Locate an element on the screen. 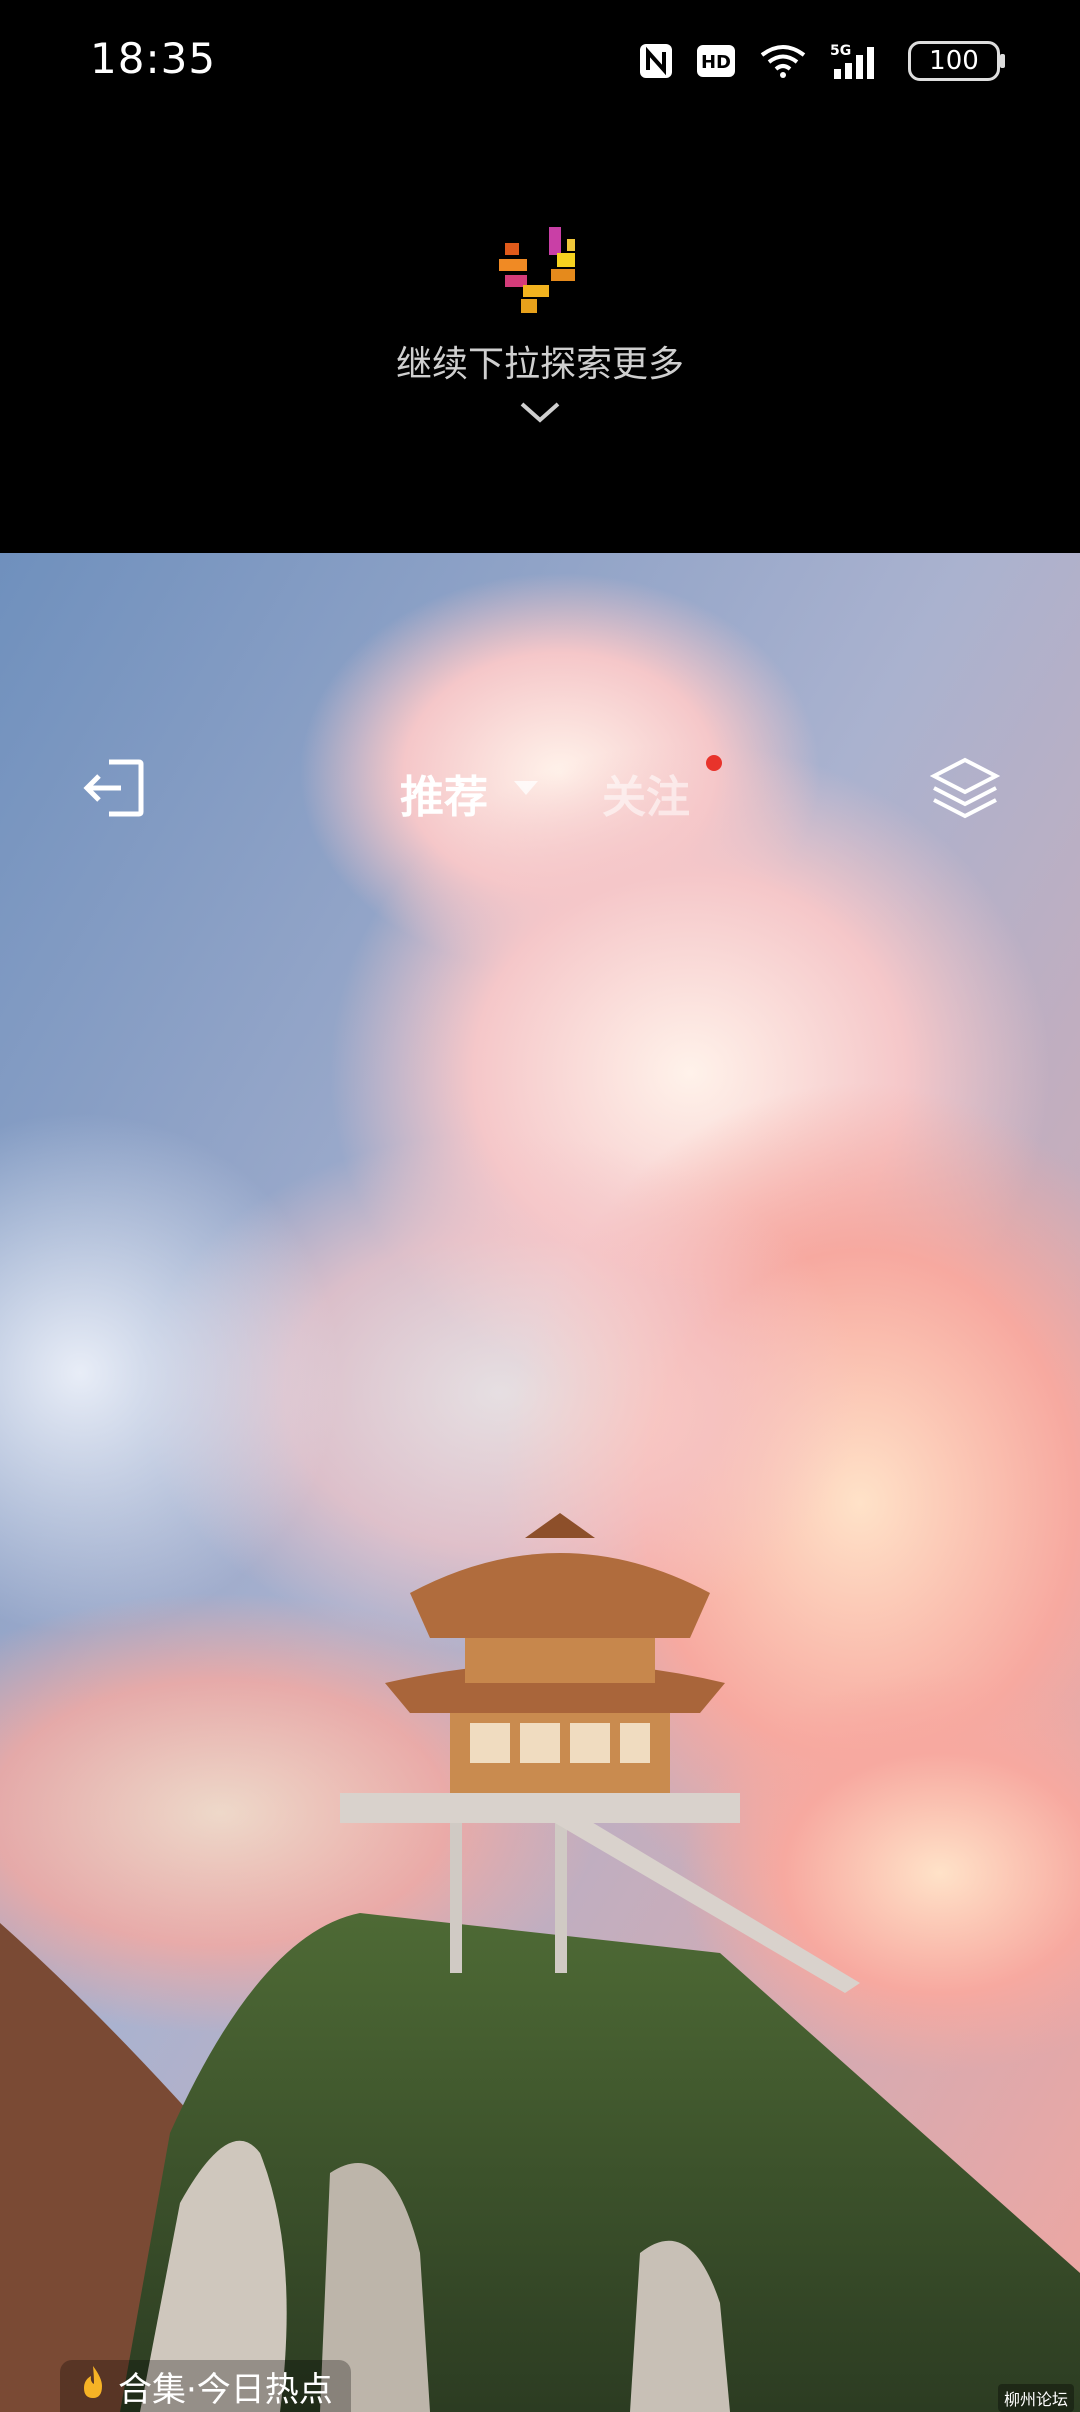 Image resolution: width=1080 pixels, height=2412 pixels. collection-tag: 合集·今日热点 is located at coordinates (205, 2386).